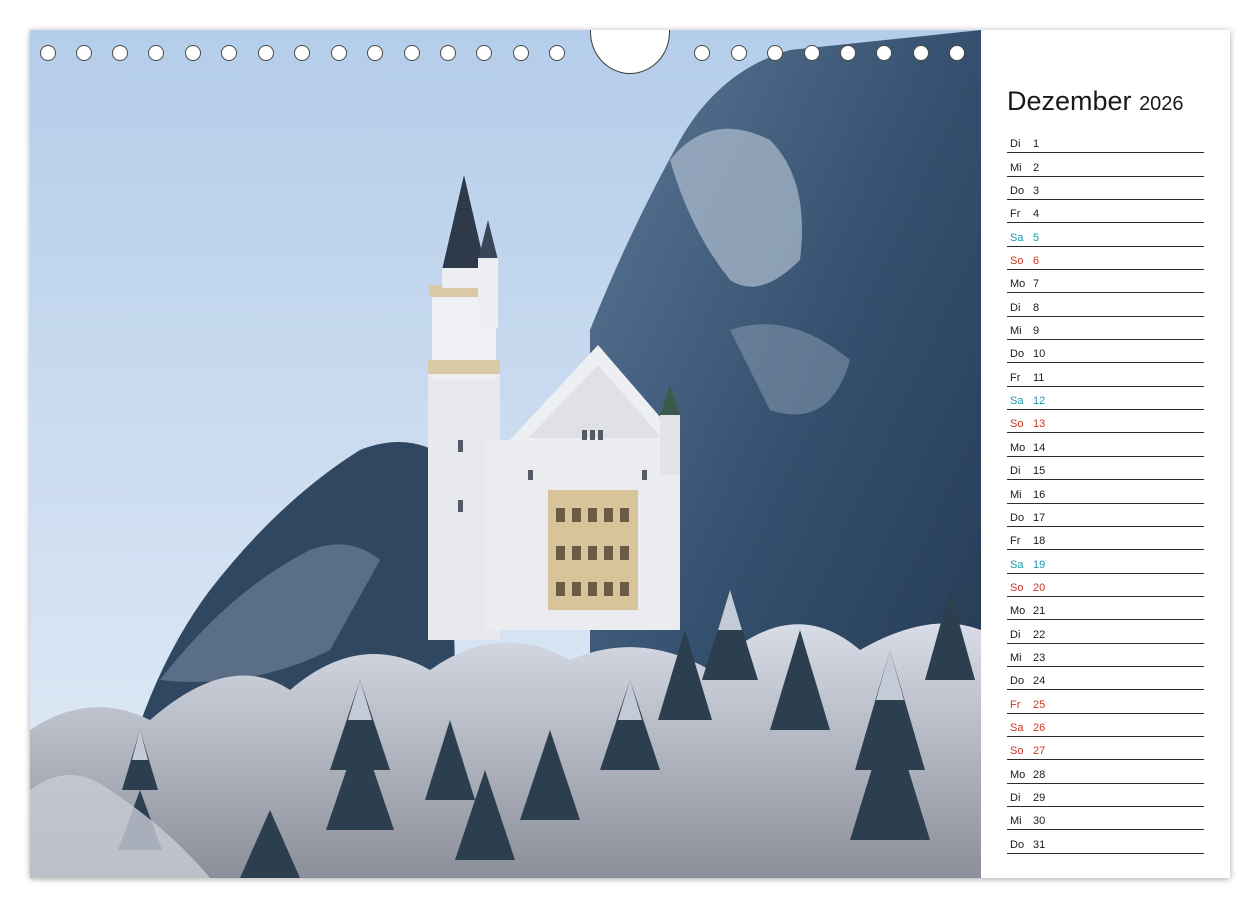 The width and height of the screenshot is (1260, 908). What do you see at coordinates (1036, 214) in the screenshot?
I see `day-number: 4` at bounding box center [1036, 214].